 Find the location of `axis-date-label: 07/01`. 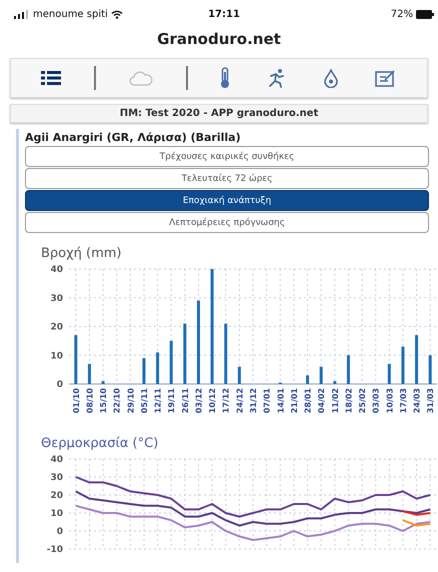

axis-date-label: 07/01 is located at coordinates (267, 401).